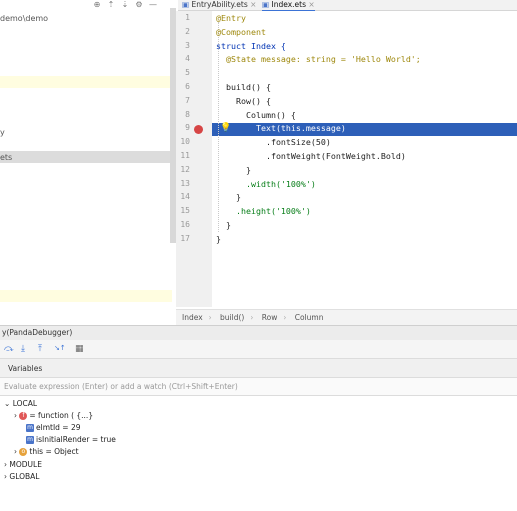  I want to click on editor-tabs: ▣ EntryAbility.ets × ▣ Index.ets ×, so click(347, 6).